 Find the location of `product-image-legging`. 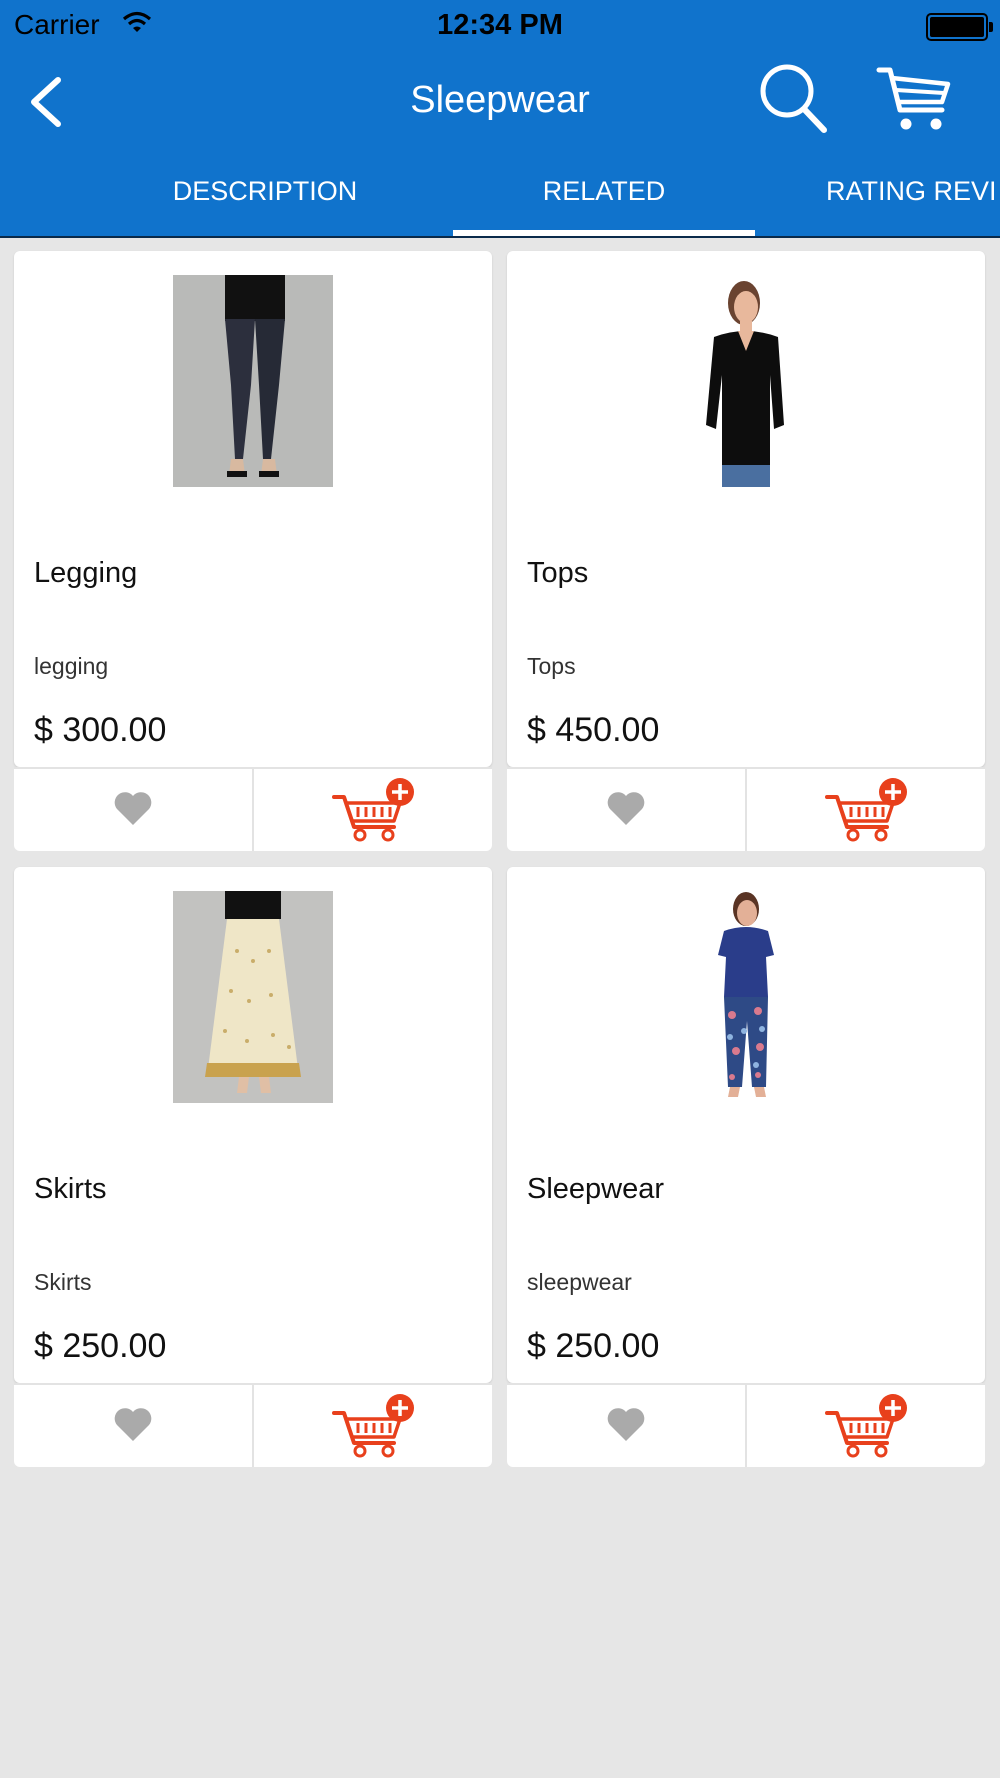

product-image-legging is located at coordinates (253, 381).